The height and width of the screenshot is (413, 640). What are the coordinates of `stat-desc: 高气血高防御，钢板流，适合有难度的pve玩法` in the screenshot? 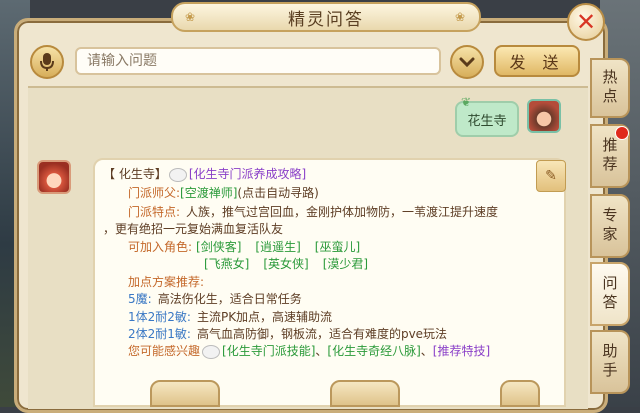 It's located at (322, 334).